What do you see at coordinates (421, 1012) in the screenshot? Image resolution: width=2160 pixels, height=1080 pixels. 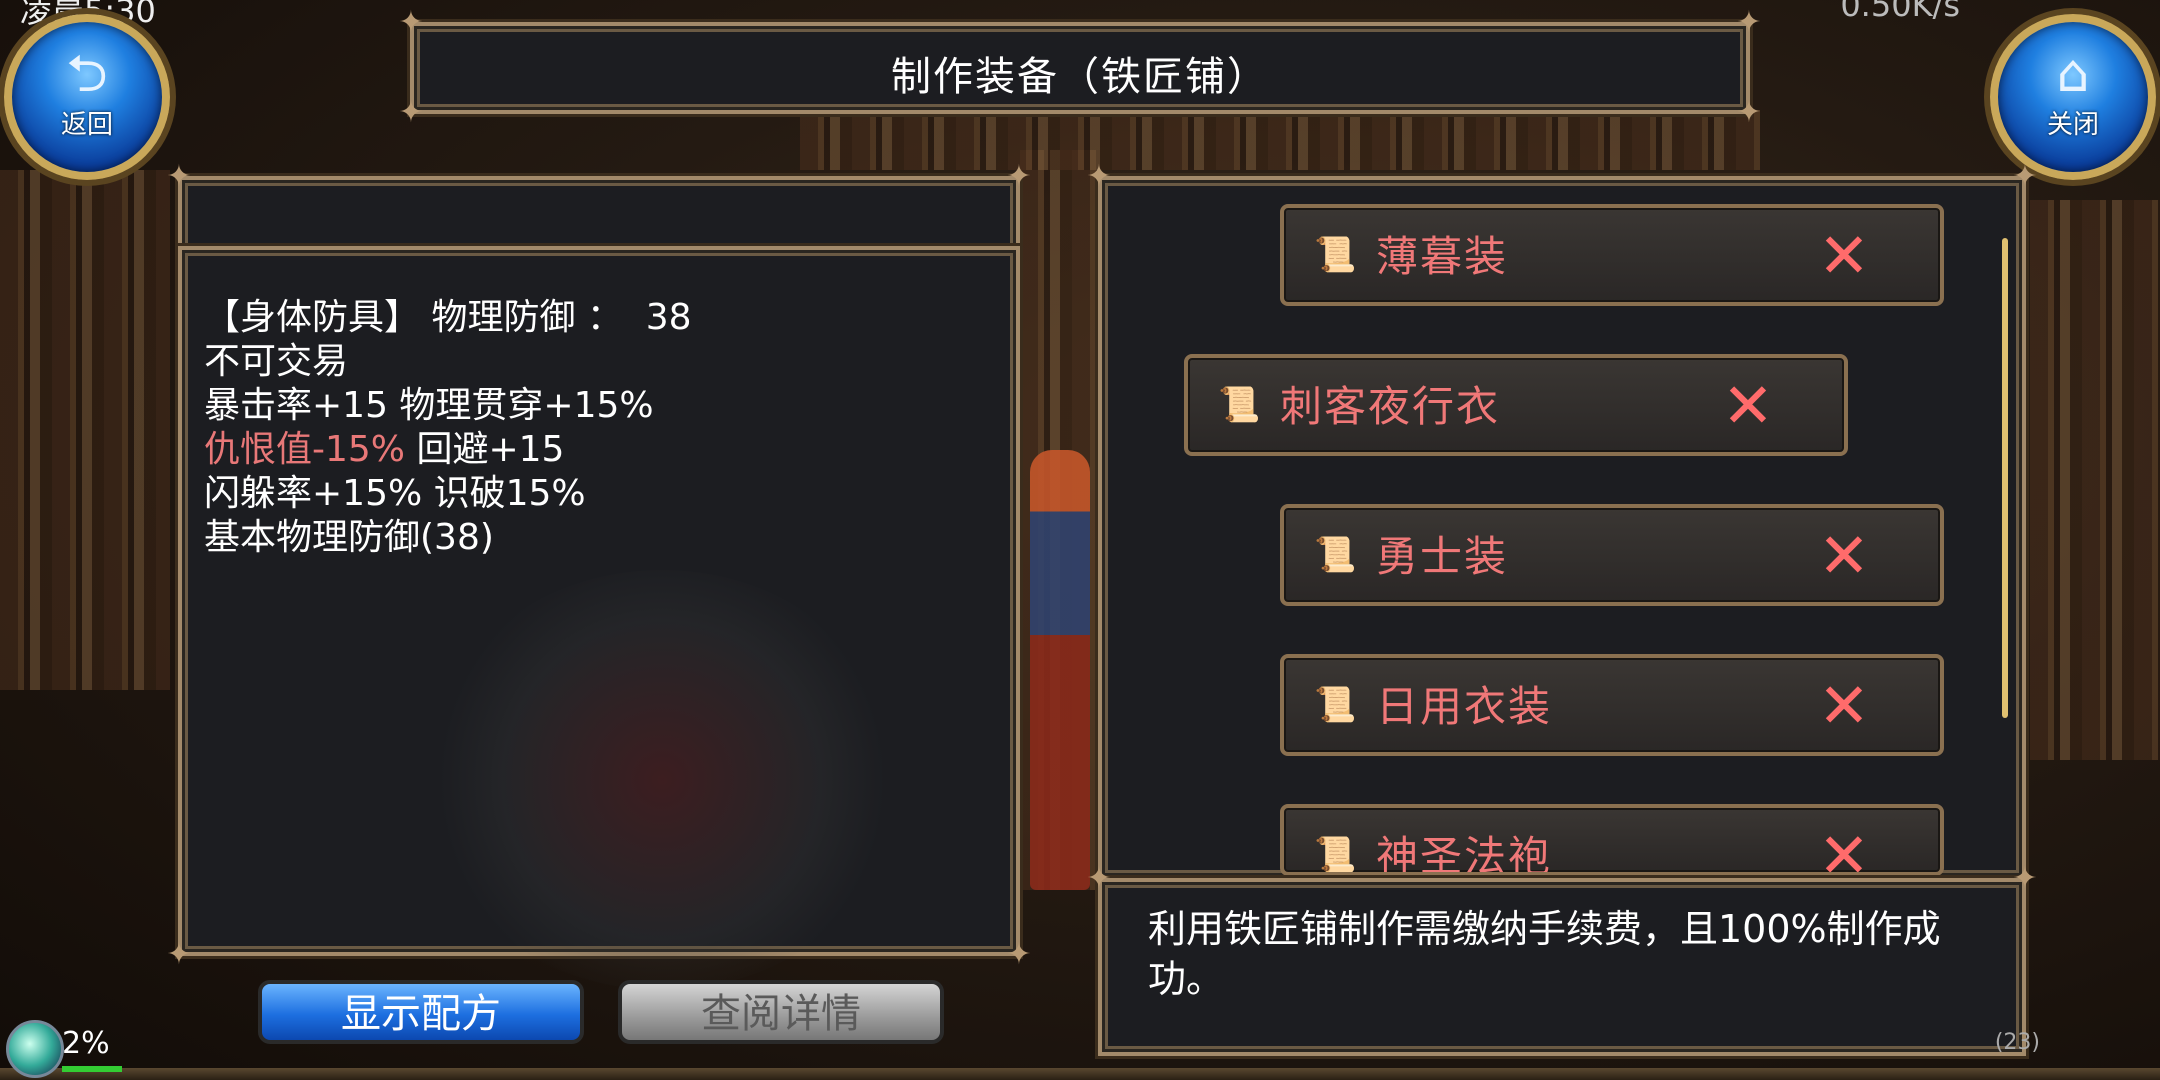 I see `show-recipe-button: 显示配方` at bounding box center [421, 1012].